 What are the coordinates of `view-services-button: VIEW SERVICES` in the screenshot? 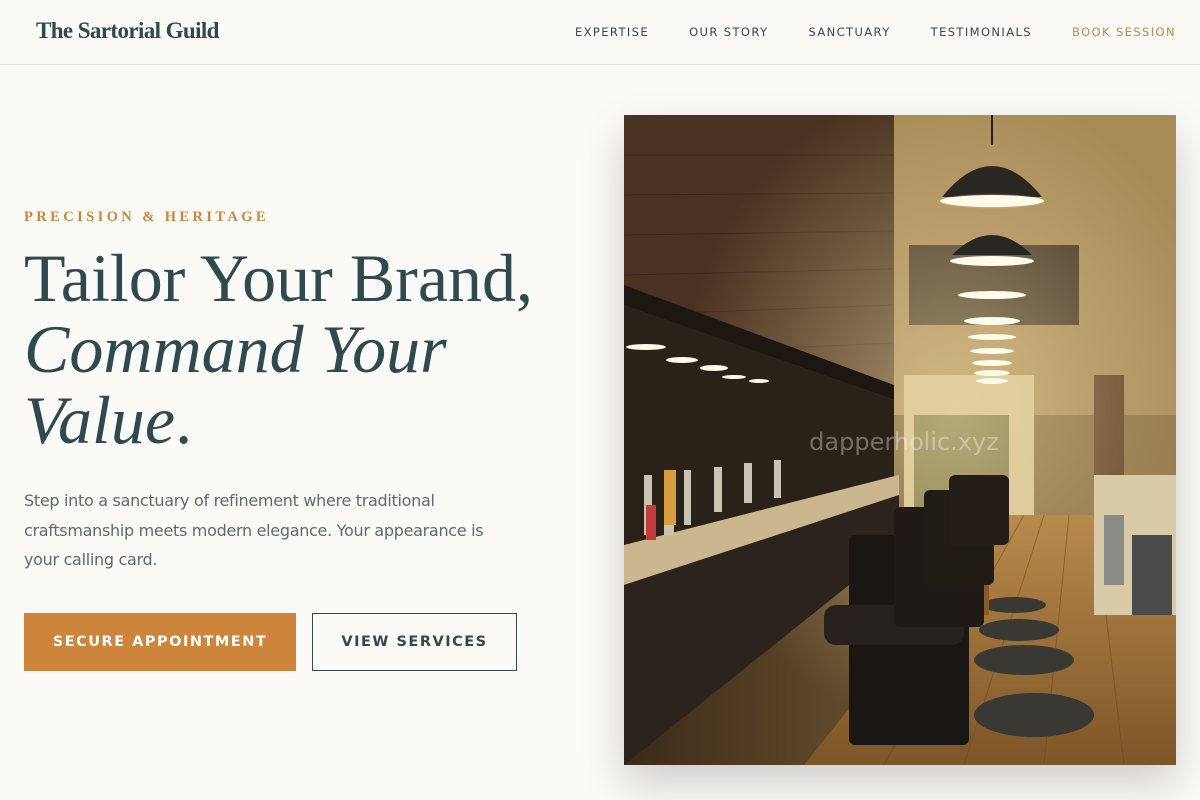 It's located at (414, 642).